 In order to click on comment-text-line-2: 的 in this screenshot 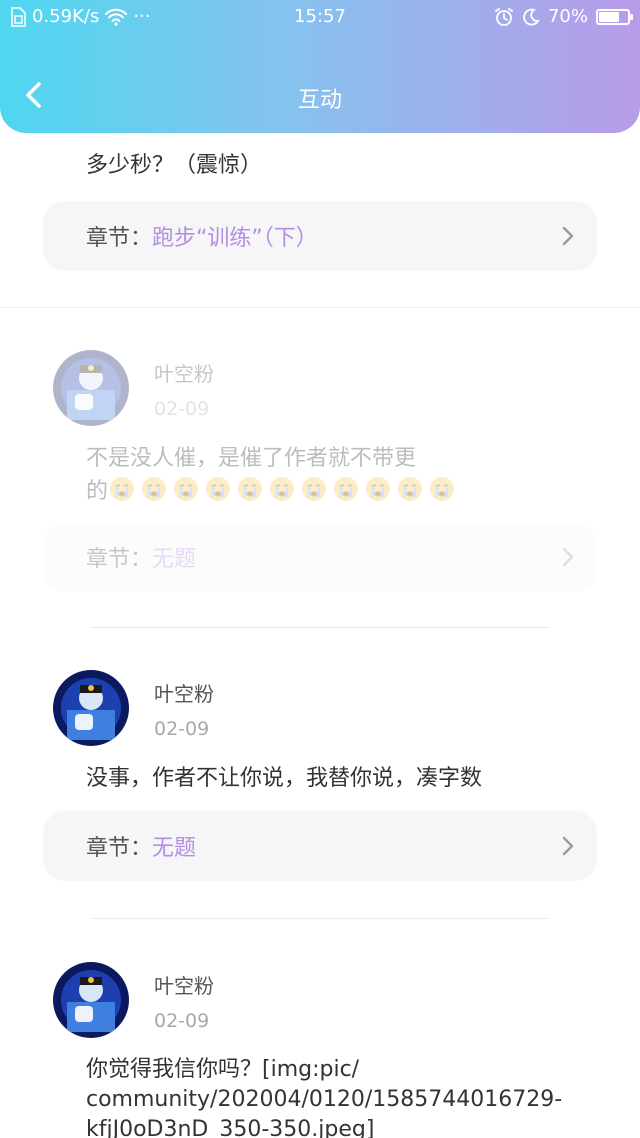, I will do `click(326, 491)`.